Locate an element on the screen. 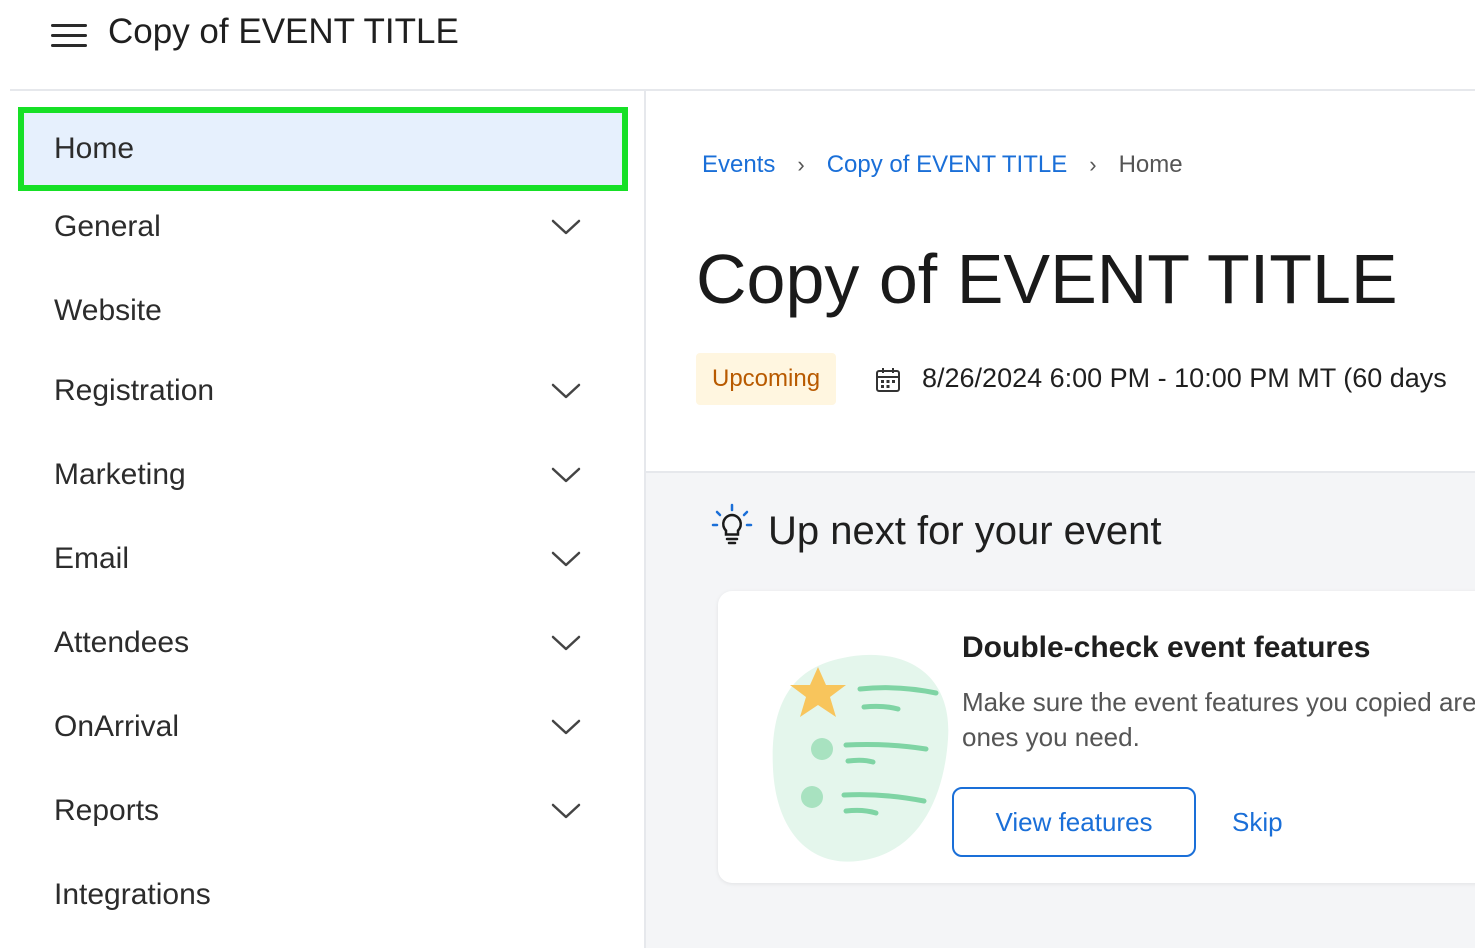  sidebar-item-integrations: Integrations is located at coordinates (323, 895).